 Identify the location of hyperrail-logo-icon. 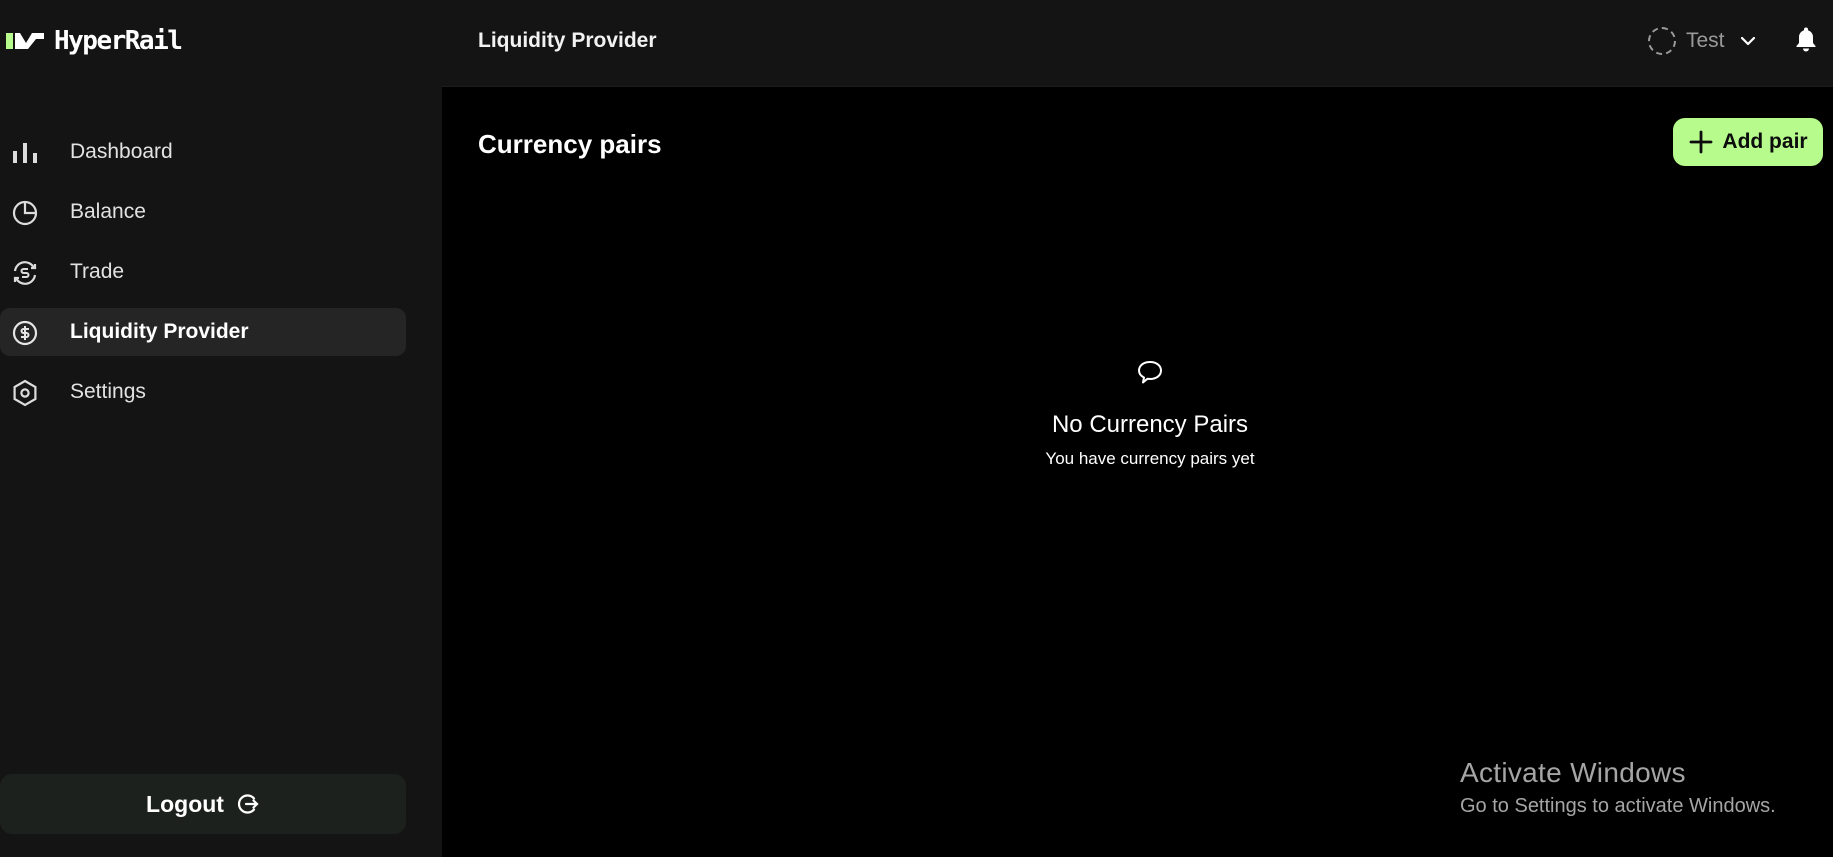
(25, 41).